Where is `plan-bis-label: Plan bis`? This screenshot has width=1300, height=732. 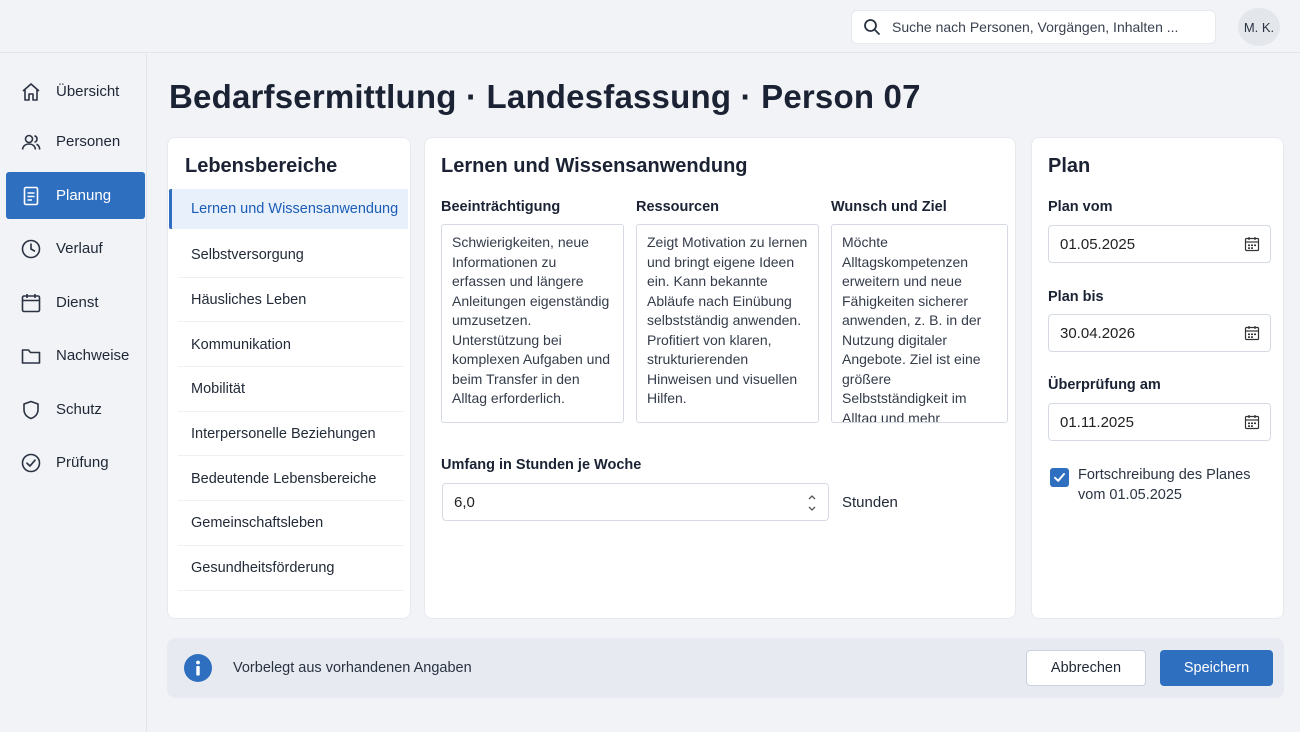
plan-bis-label: Plan bis is located at coordinates (1076, 297).